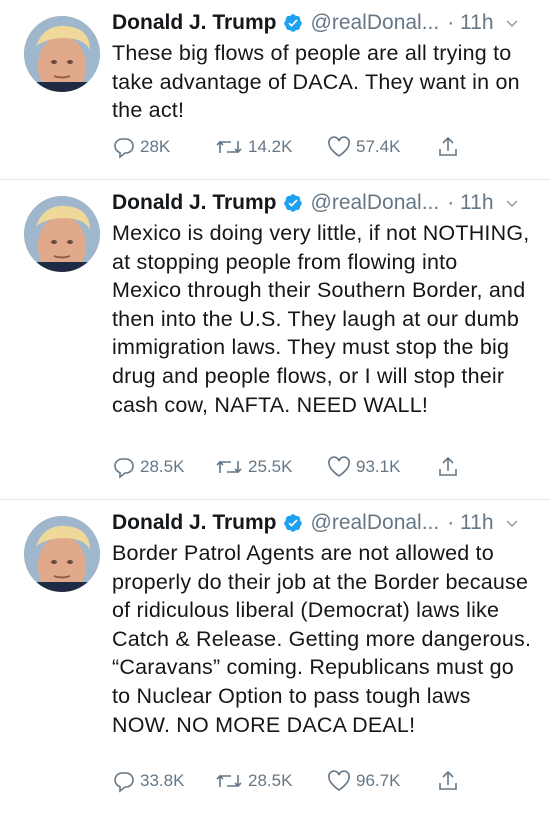  Describe the element at coordinates (378, 466) in the screenshot. I see `like-count: 93.1K` at that location.